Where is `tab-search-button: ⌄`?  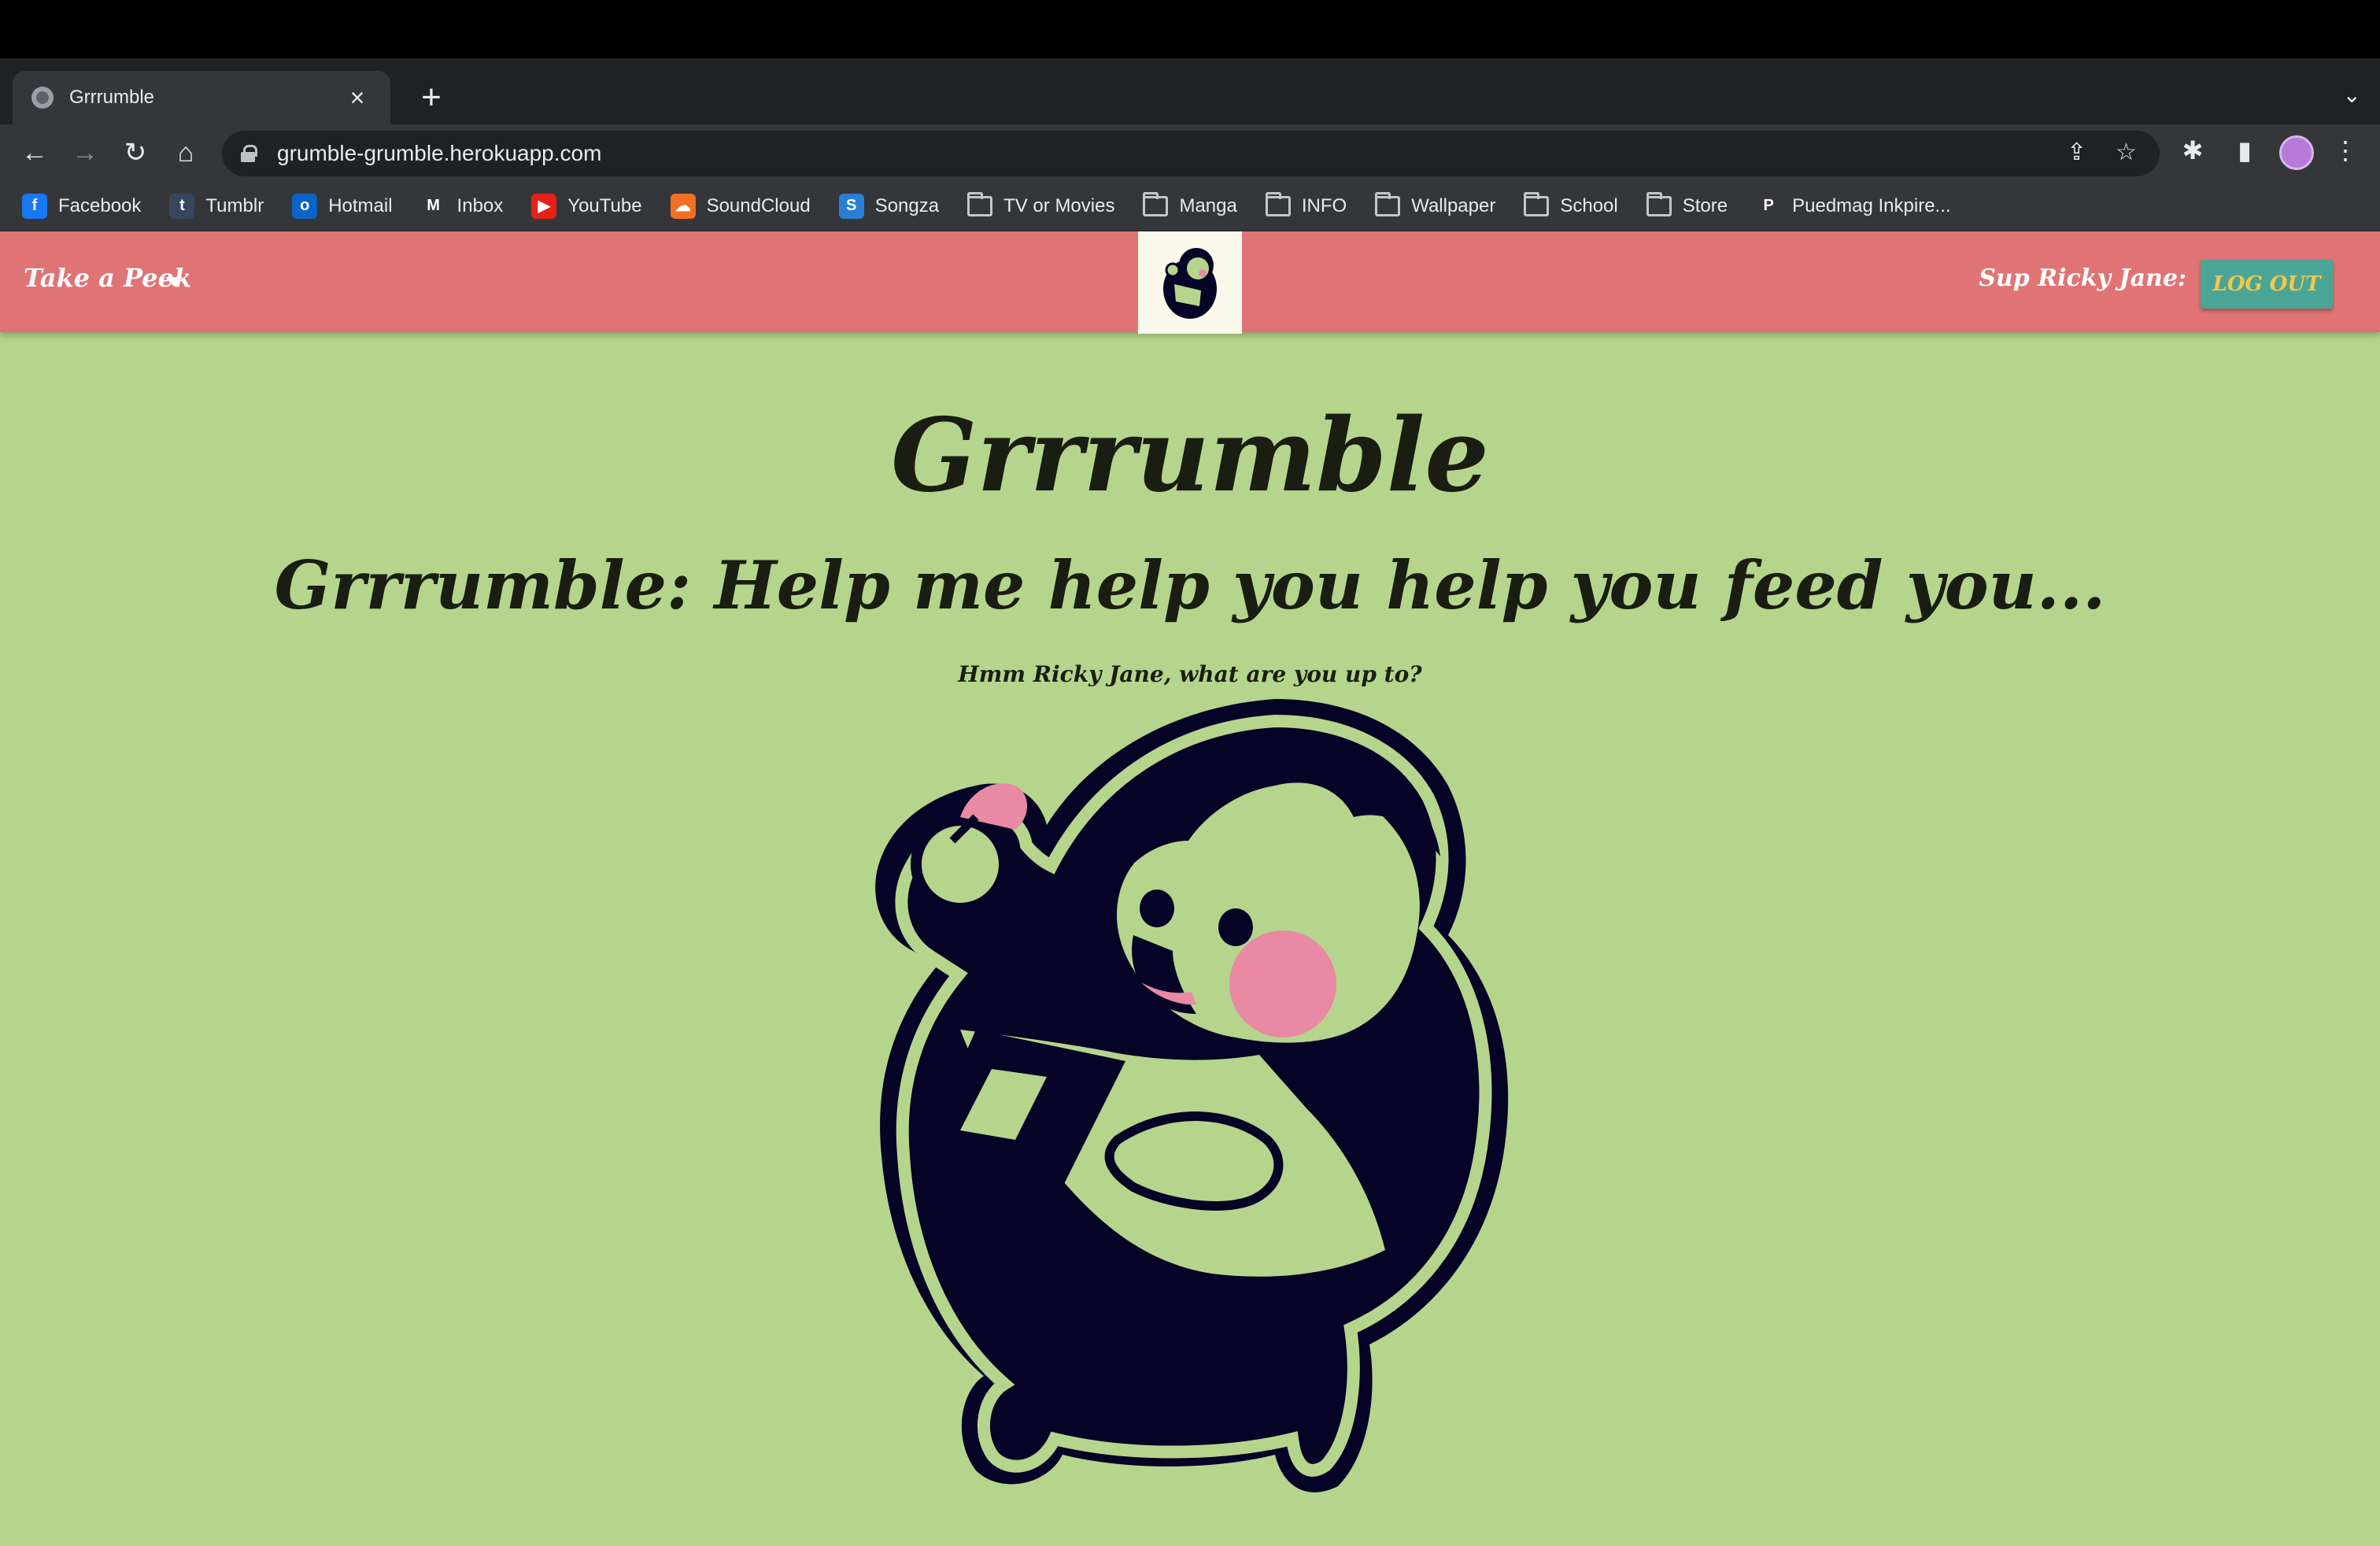
tab-search-button: ⌄ is located at coordinates (2352, 95).